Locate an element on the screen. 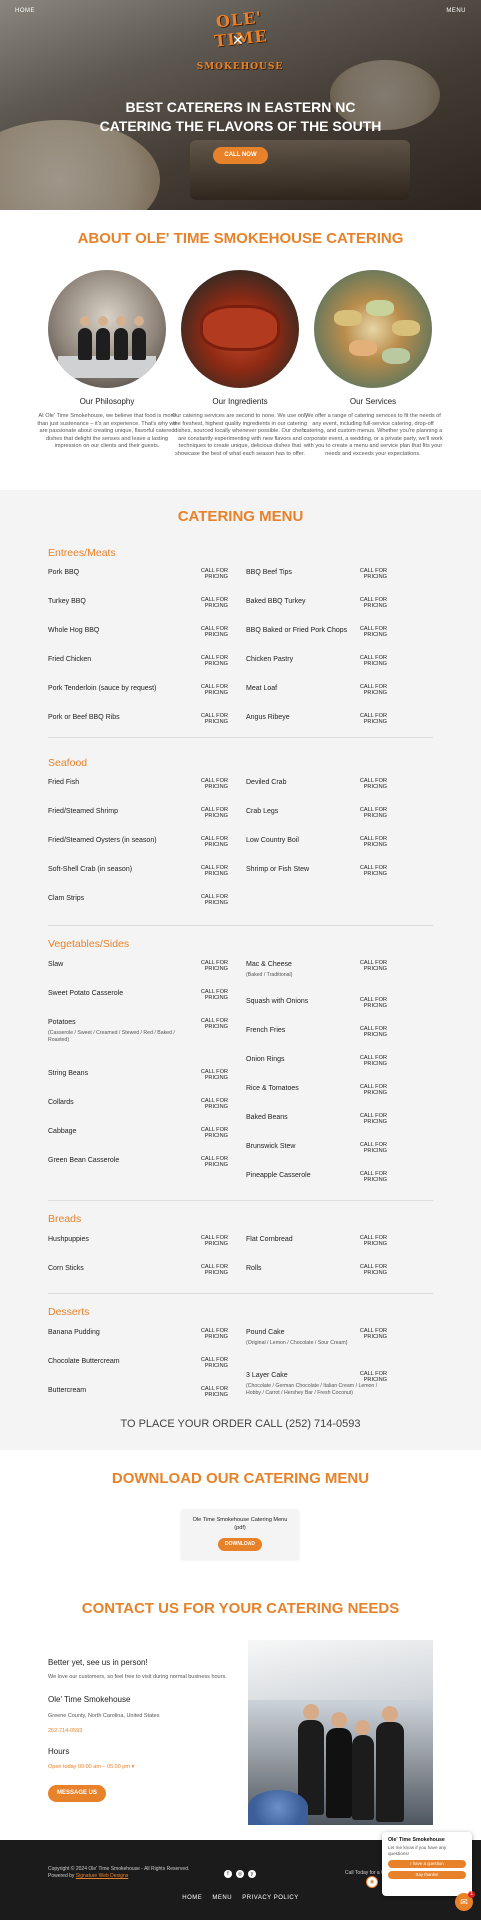 The image size is (481, 1920). buffet-photo is located at coordinates (373, 329).